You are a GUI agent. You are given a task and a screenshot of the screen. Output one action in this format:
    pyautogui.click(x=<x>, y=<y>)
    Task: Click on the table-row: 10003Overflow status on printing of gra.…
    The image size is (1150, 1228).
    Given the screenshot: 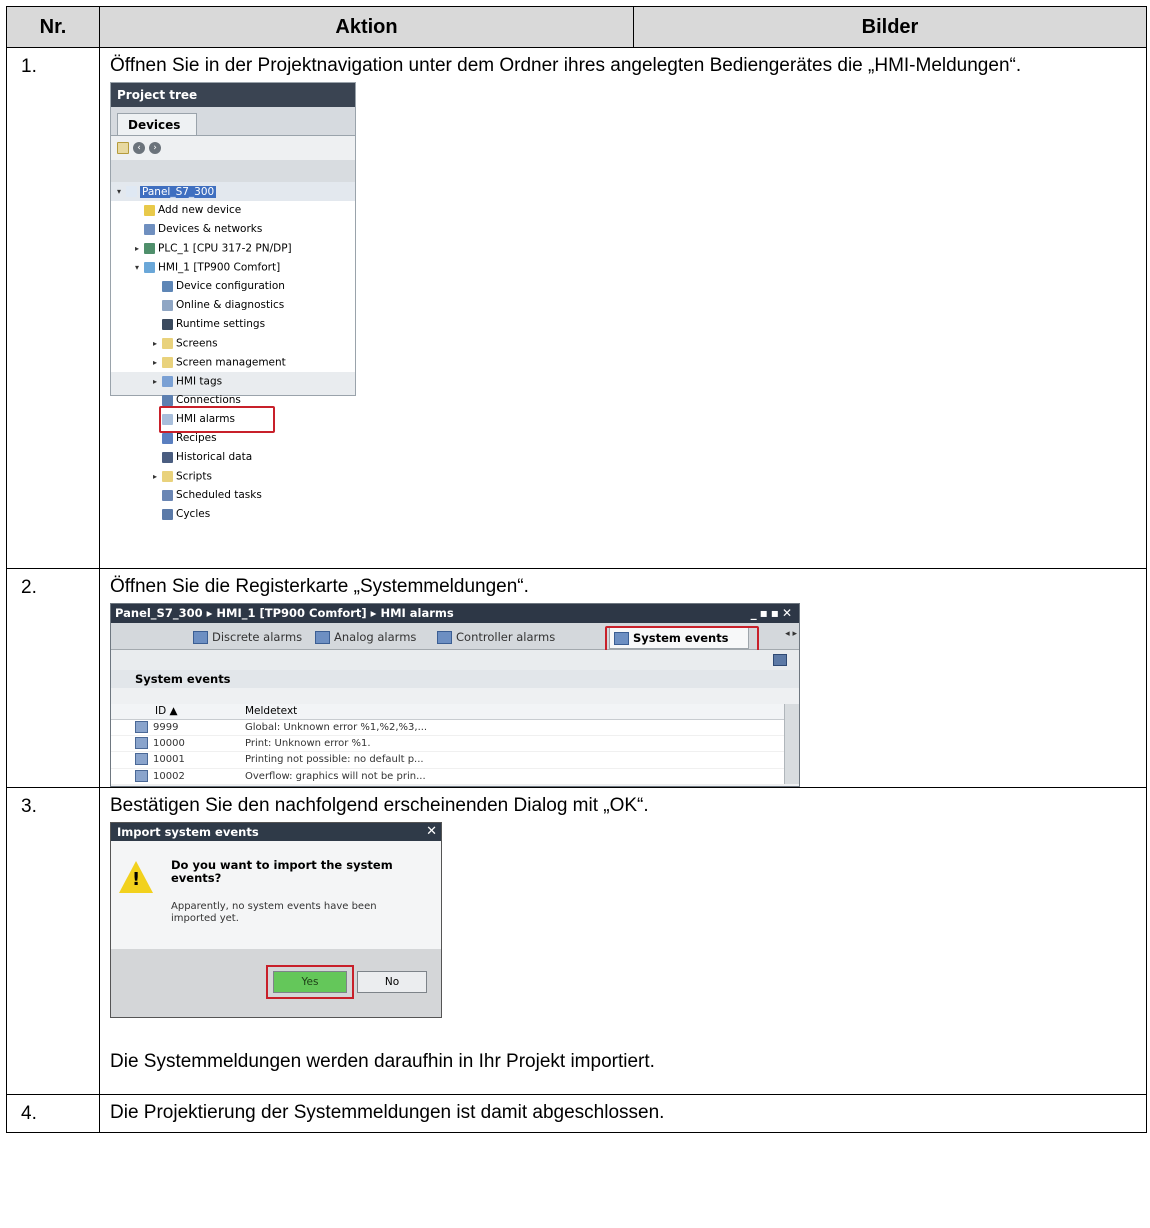 What is the action you would take?
    pyautogui.click(x=448, y=785)
    